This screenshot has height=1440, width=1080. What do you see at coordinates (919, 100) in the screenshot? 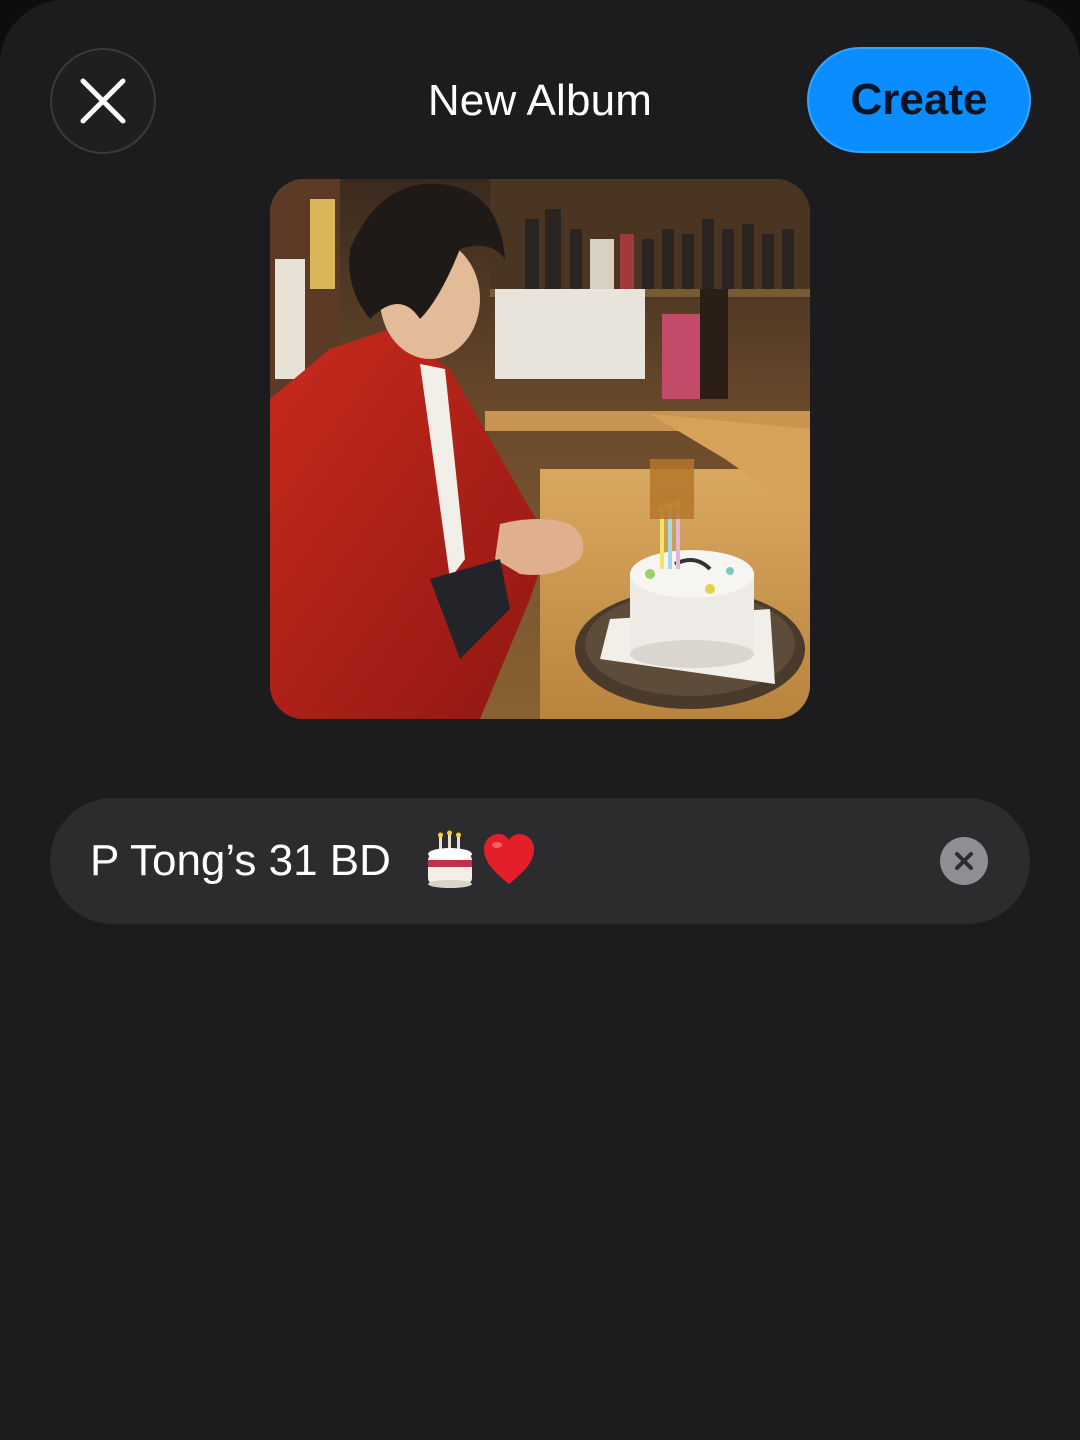
I see `create-button: Create` at bounding box center [919, 100].